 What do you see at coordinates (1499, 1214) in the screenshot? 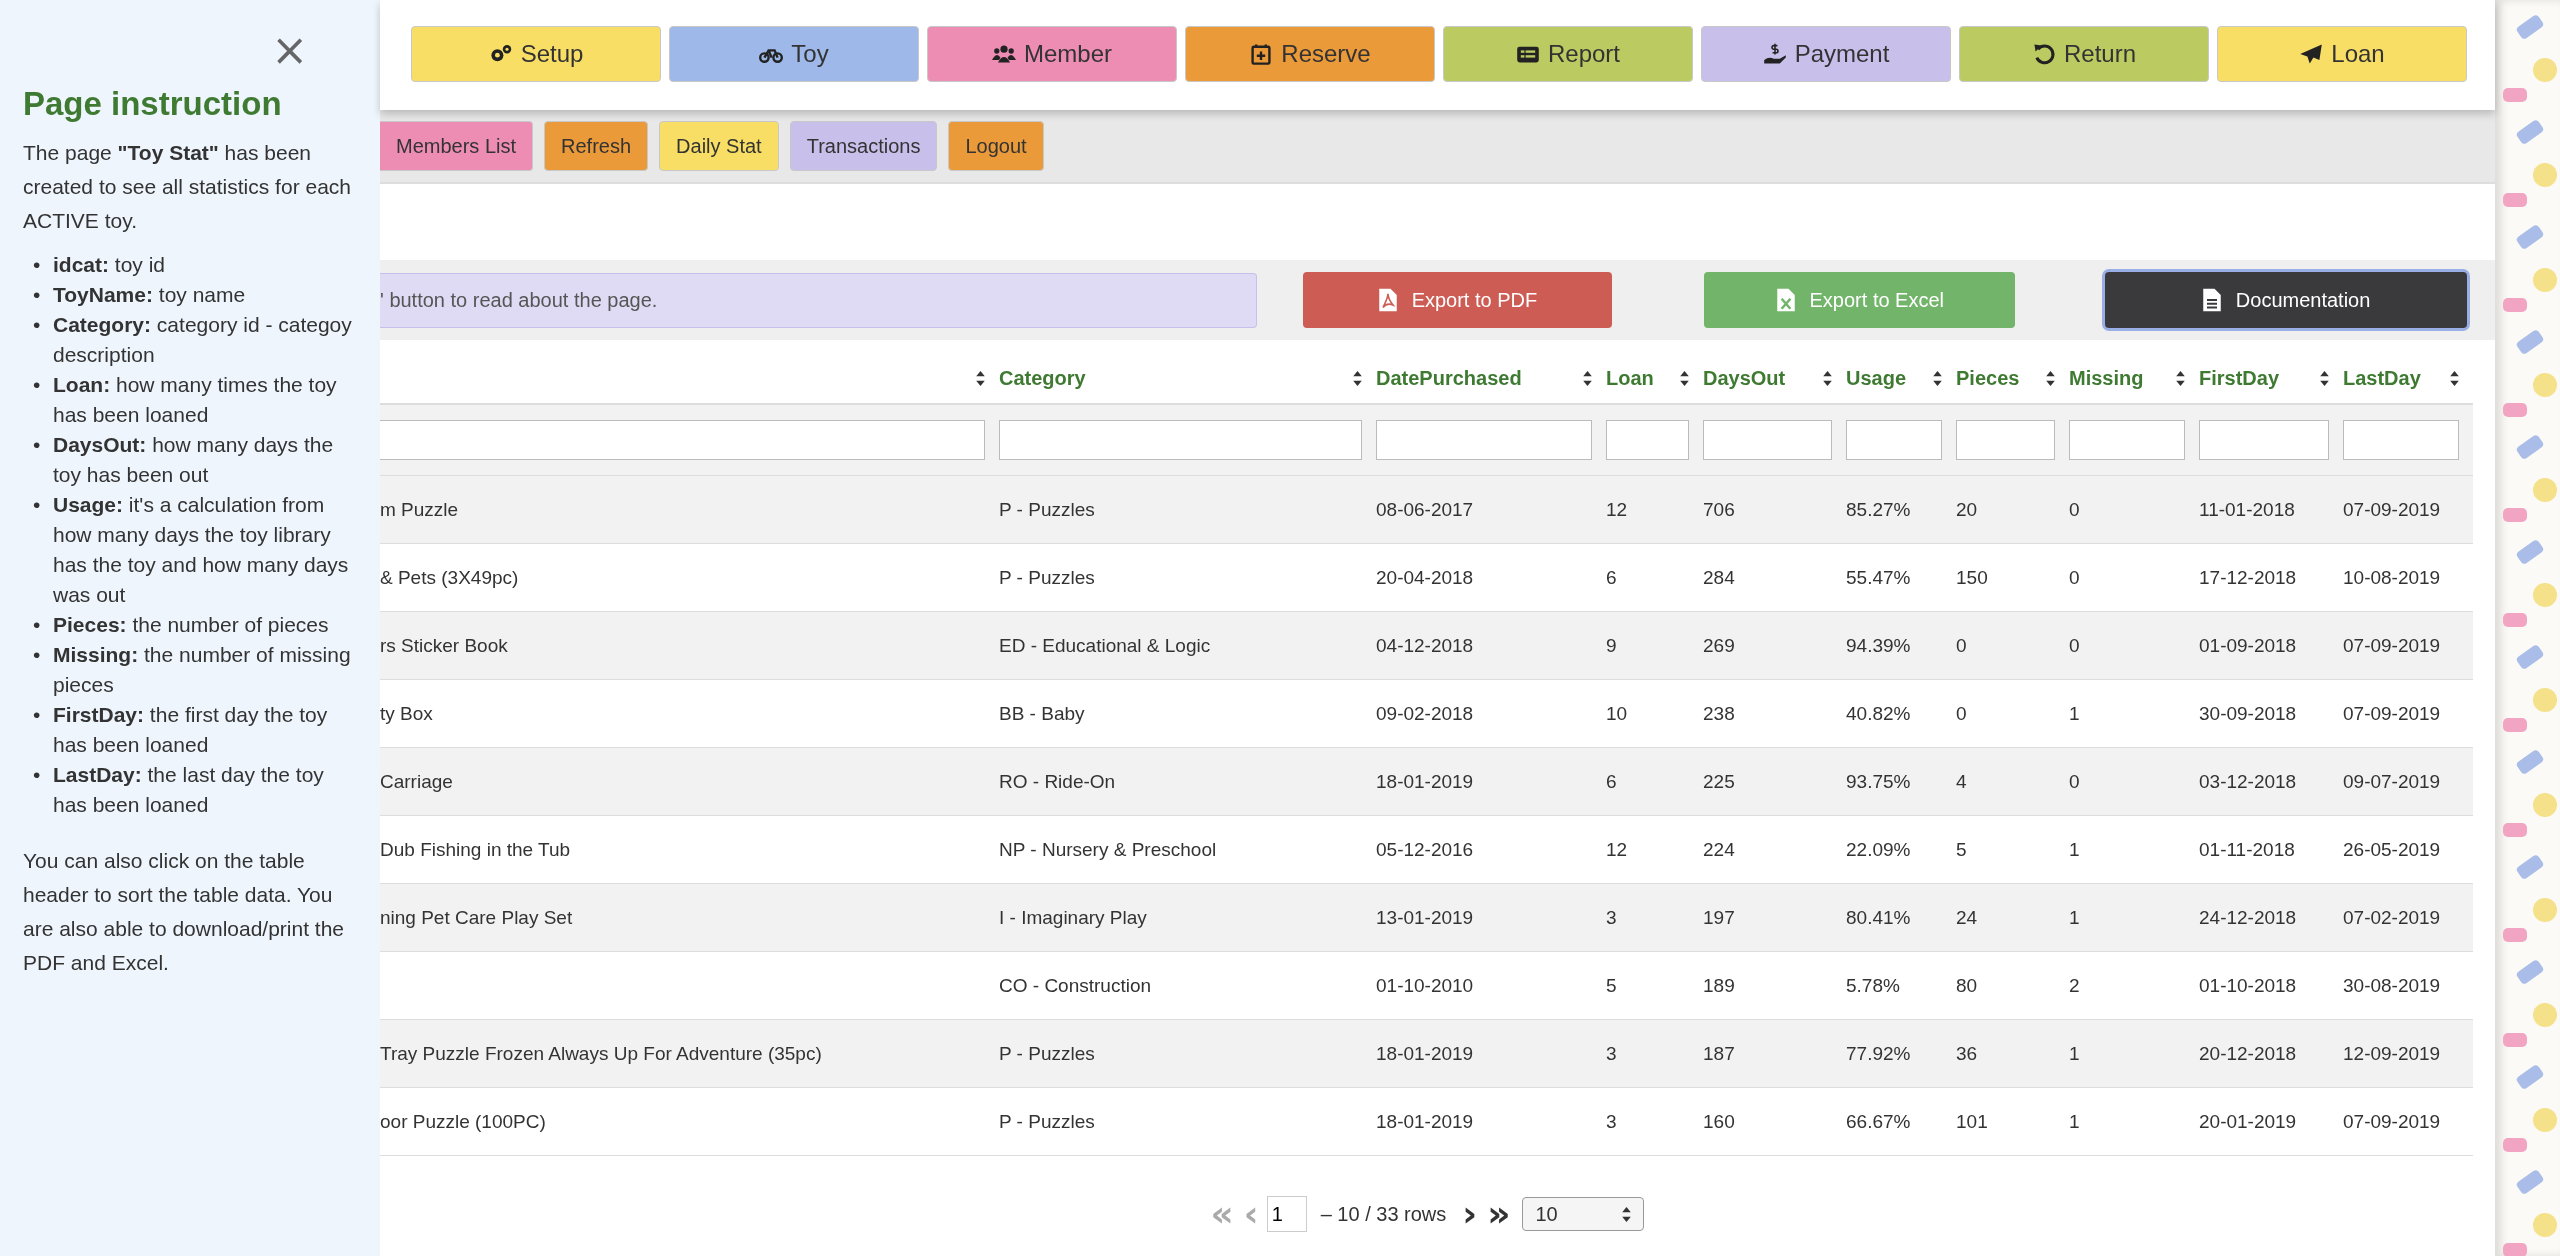
I see `last-page-button: »` at bounding box center [1499, 1214].